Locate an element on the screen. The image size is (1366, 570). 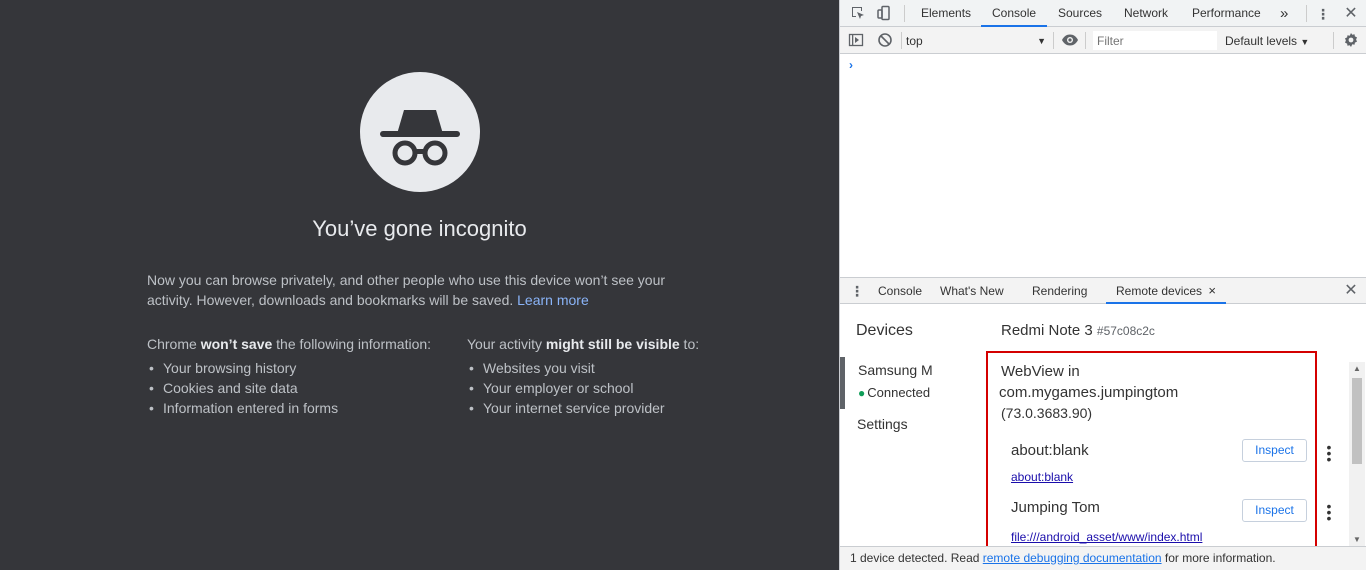
console-prompt-icon: › is located at coordinates (851, 65).